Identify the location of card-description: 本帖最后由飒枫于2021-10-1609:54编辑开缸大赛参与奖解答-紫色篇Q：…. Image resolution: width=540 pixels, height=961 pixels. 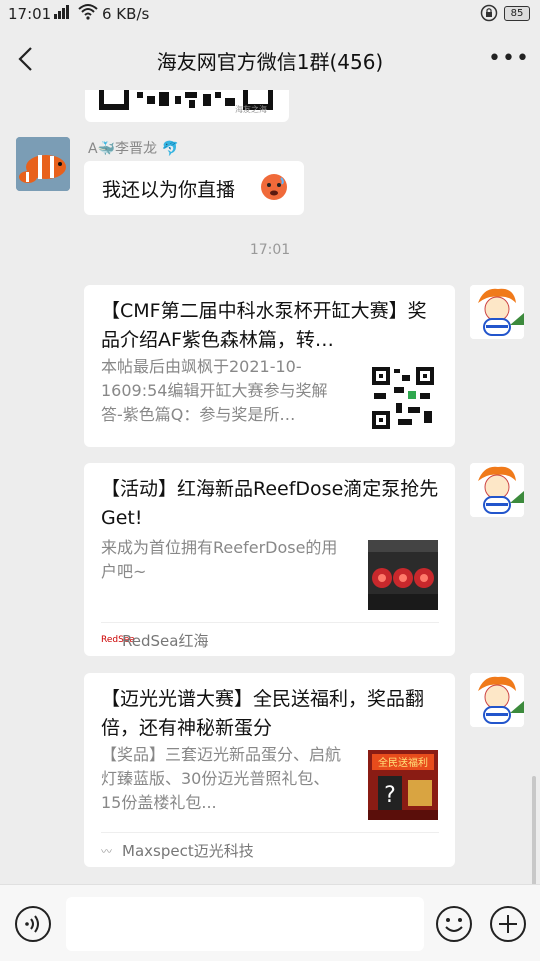
(214, 390).